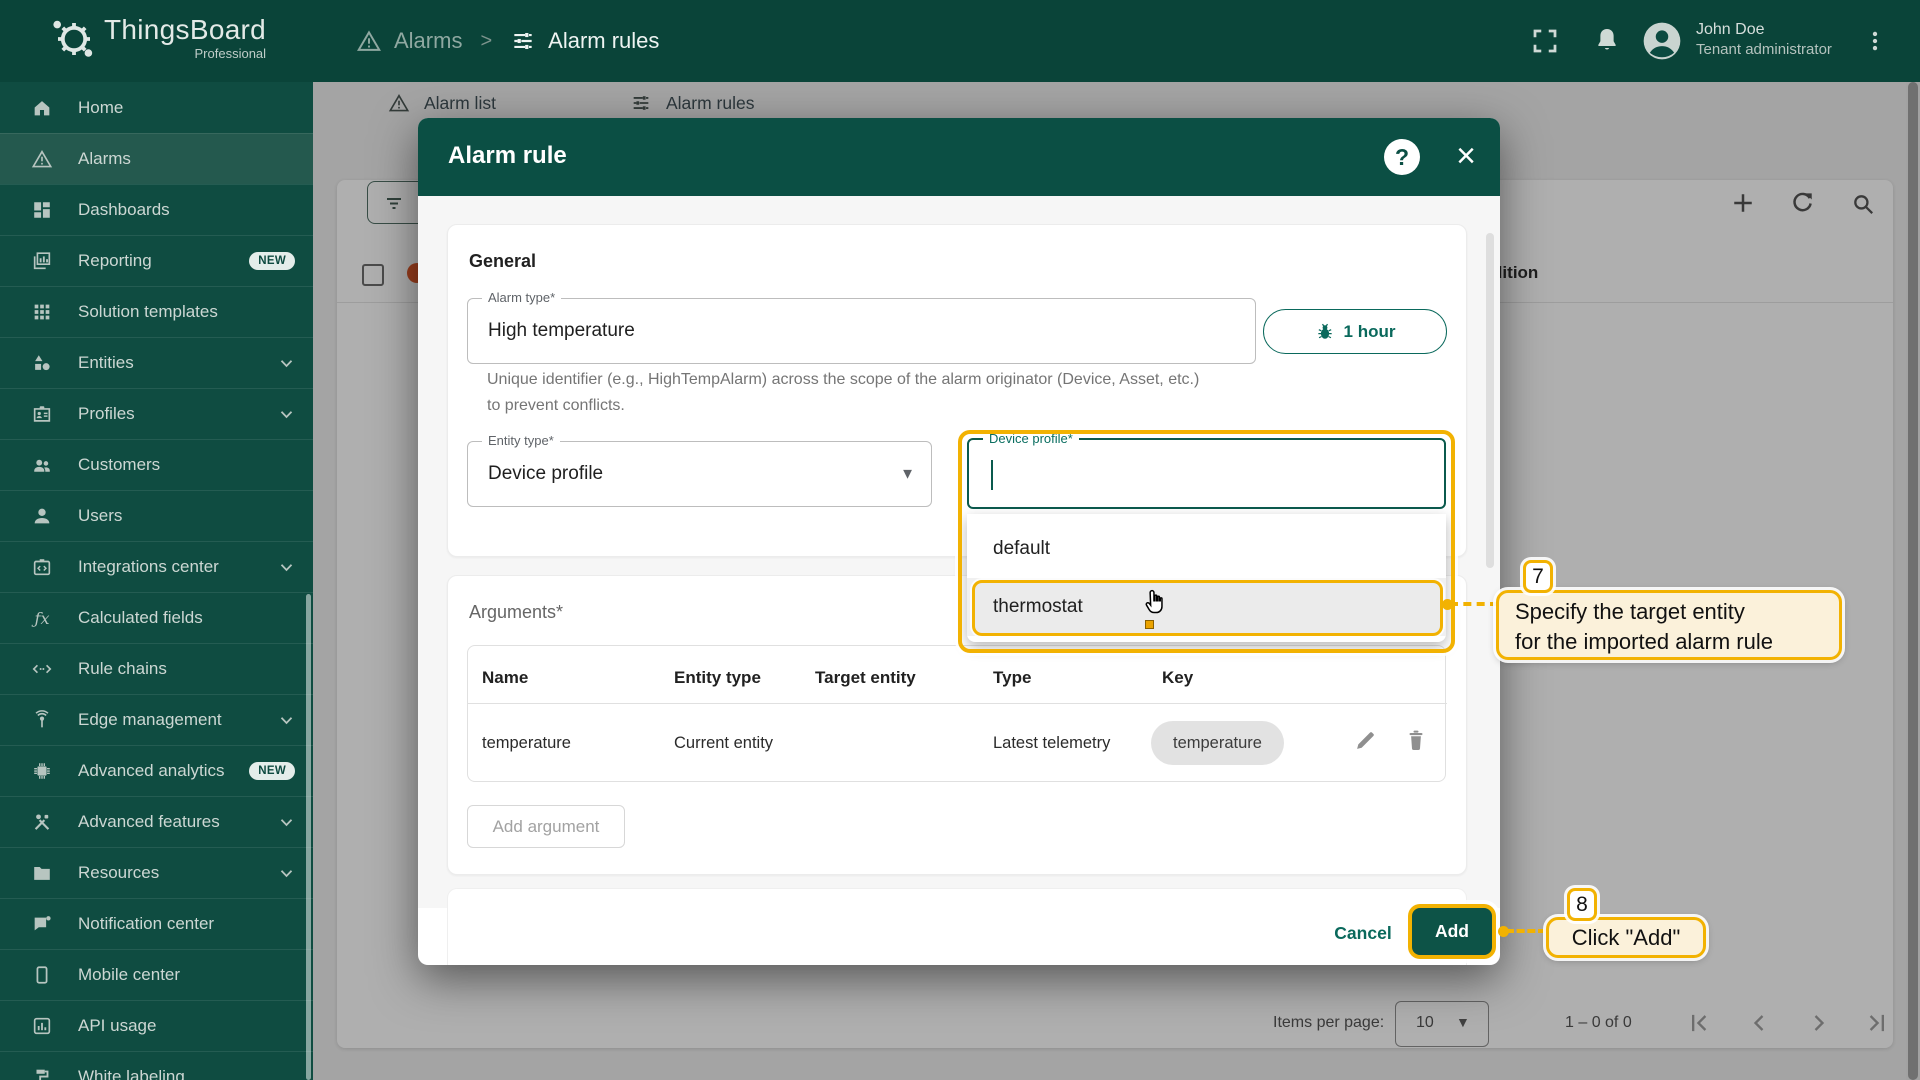  I want to click on sidebar-item-customers: Customers, so click(156, 464).